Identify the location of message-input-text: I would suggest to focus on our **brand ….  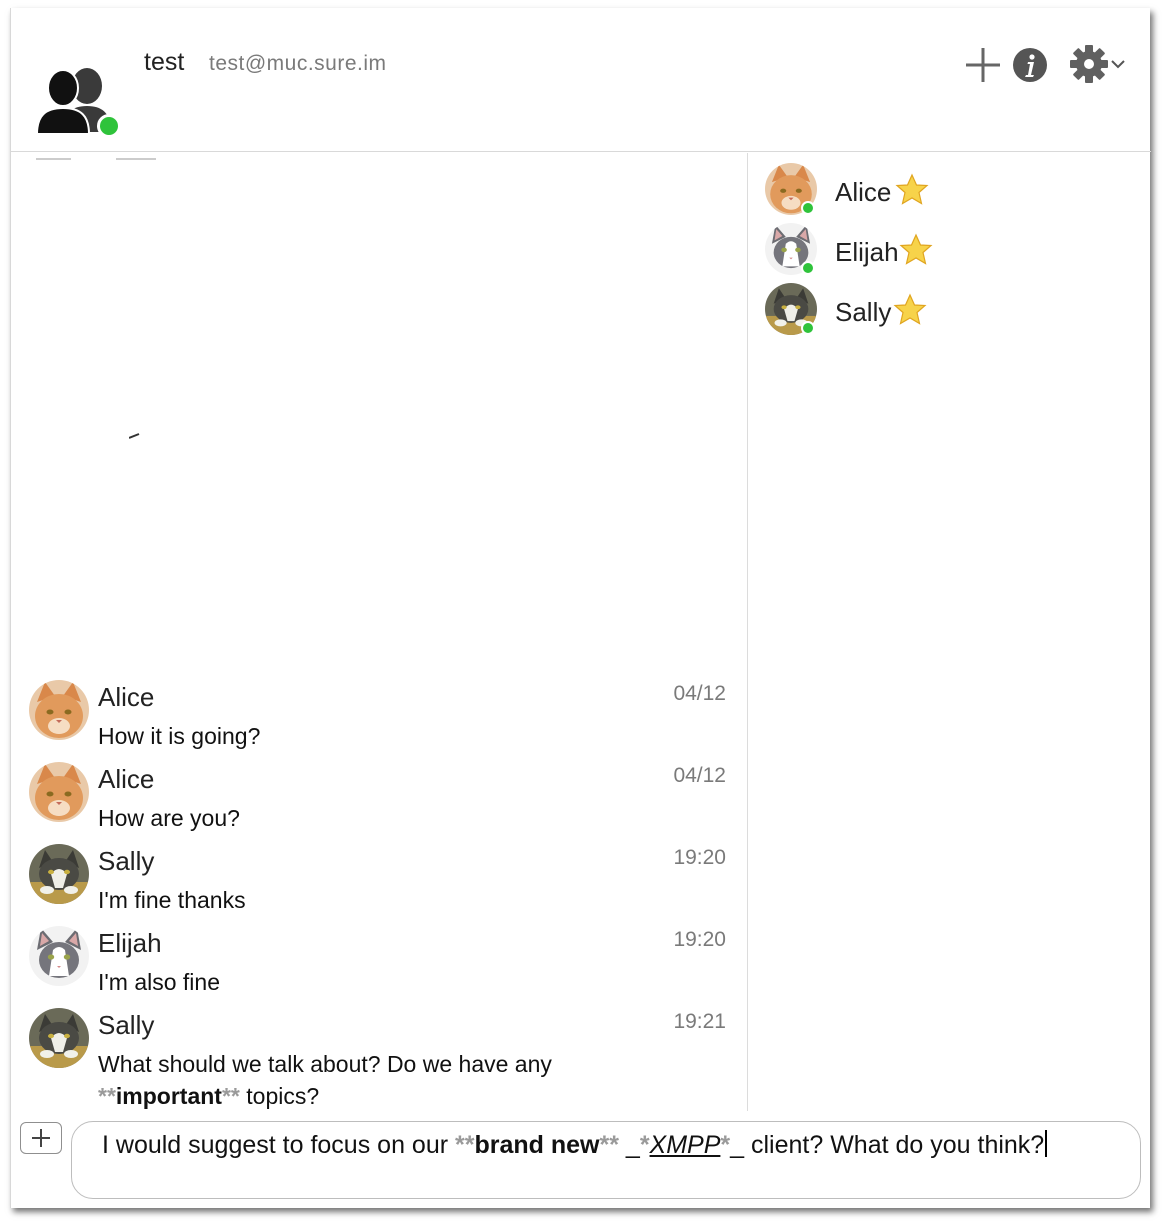
(602, 1145).